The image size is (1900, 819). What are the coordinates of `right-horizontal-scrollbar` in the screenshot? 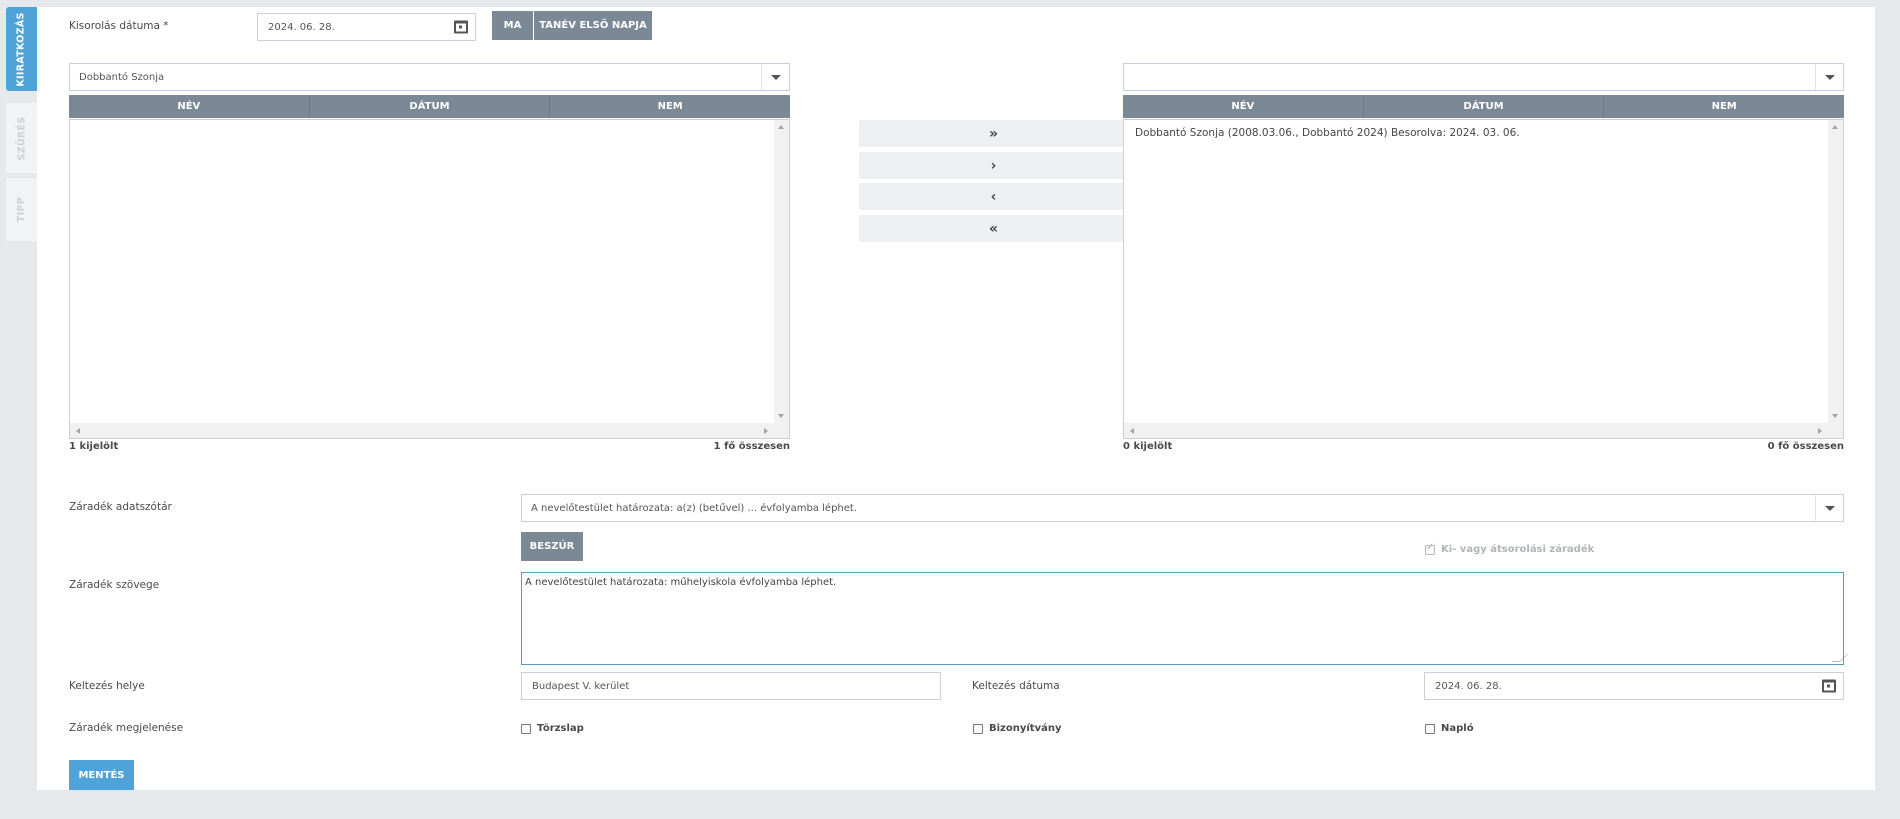 It's located at (1483, 430).